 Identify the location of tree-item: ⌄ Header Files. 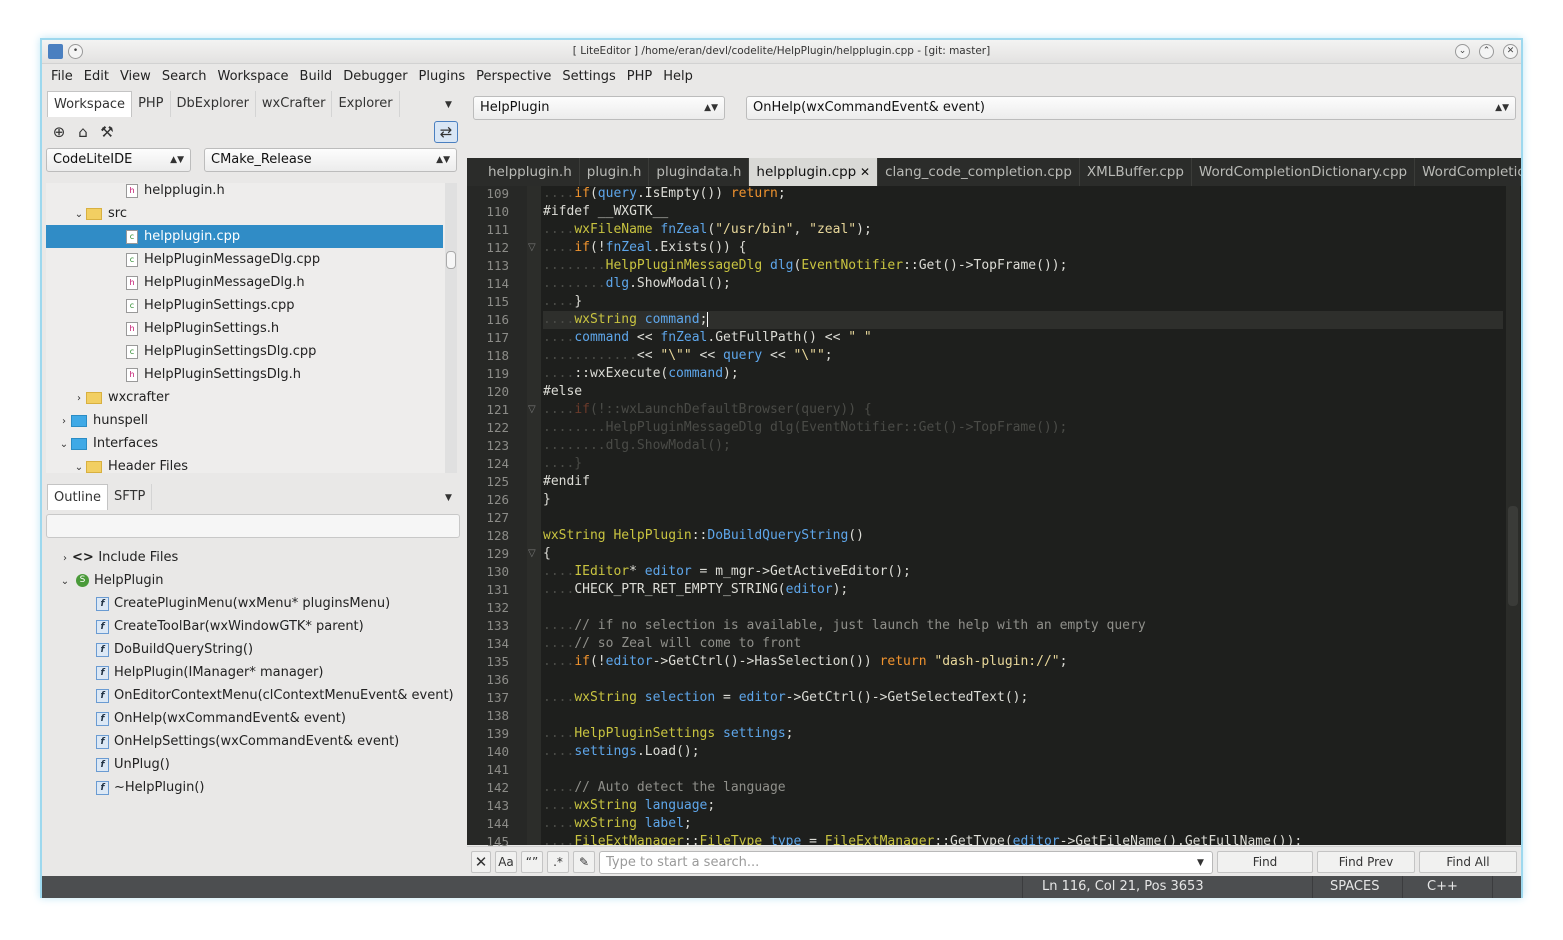
(244, 464).